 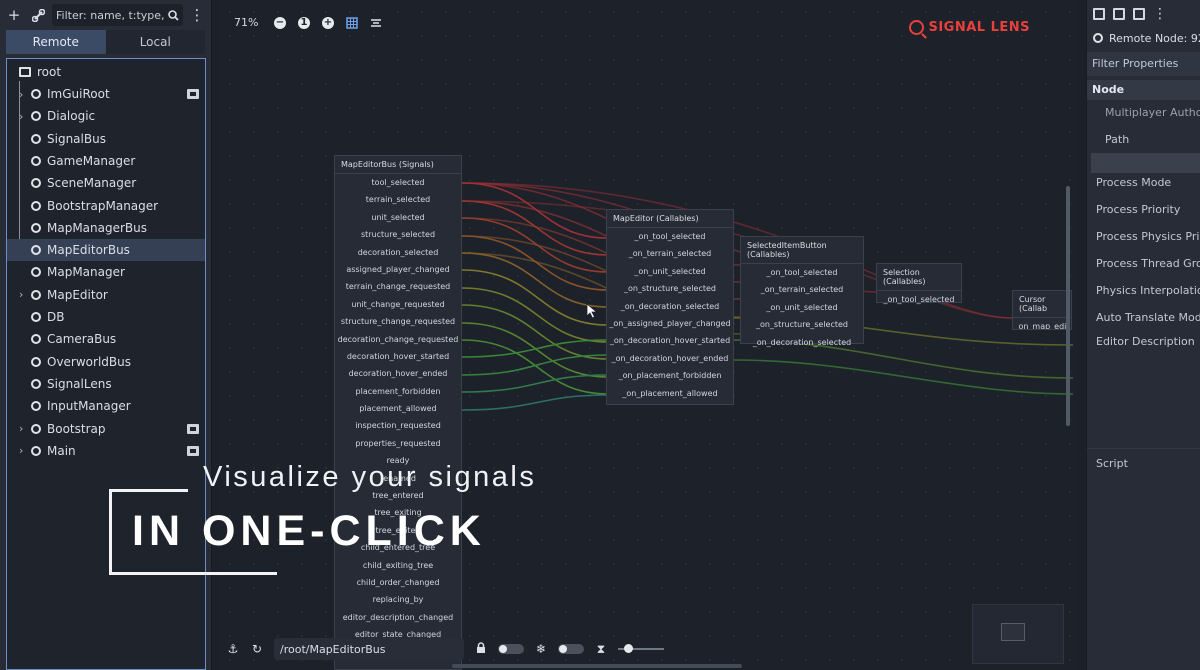 I want to click on tree-item: GameManager, so click(x=106, y=161).